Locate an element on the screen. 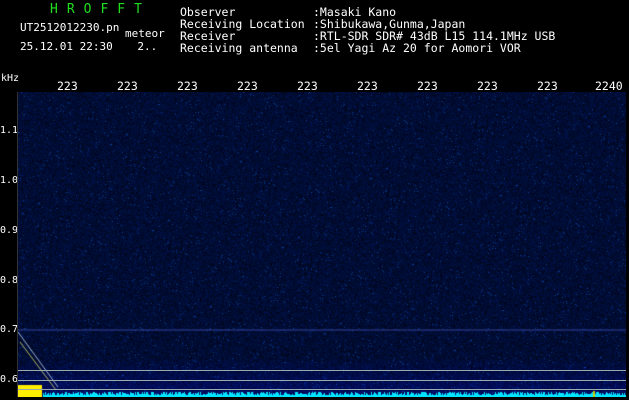 This screenshot has width=629, height=400. meteor-label: meteor is located at coordinates (145, 33).